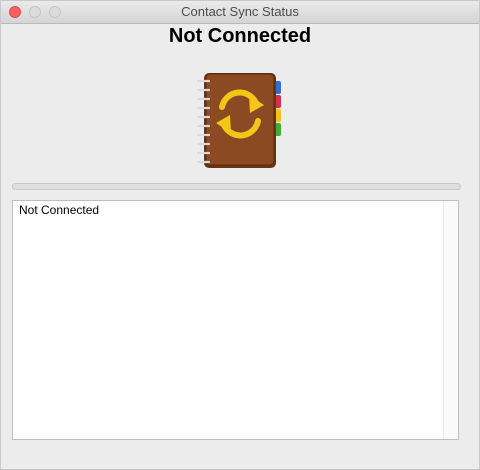 Image resolution: width=480 pixels, height=470 pixels. What do you see at coordinates (238, 120) in the screenshot?
I see `address-book-sync-icon` at bounding box center [238, 120].